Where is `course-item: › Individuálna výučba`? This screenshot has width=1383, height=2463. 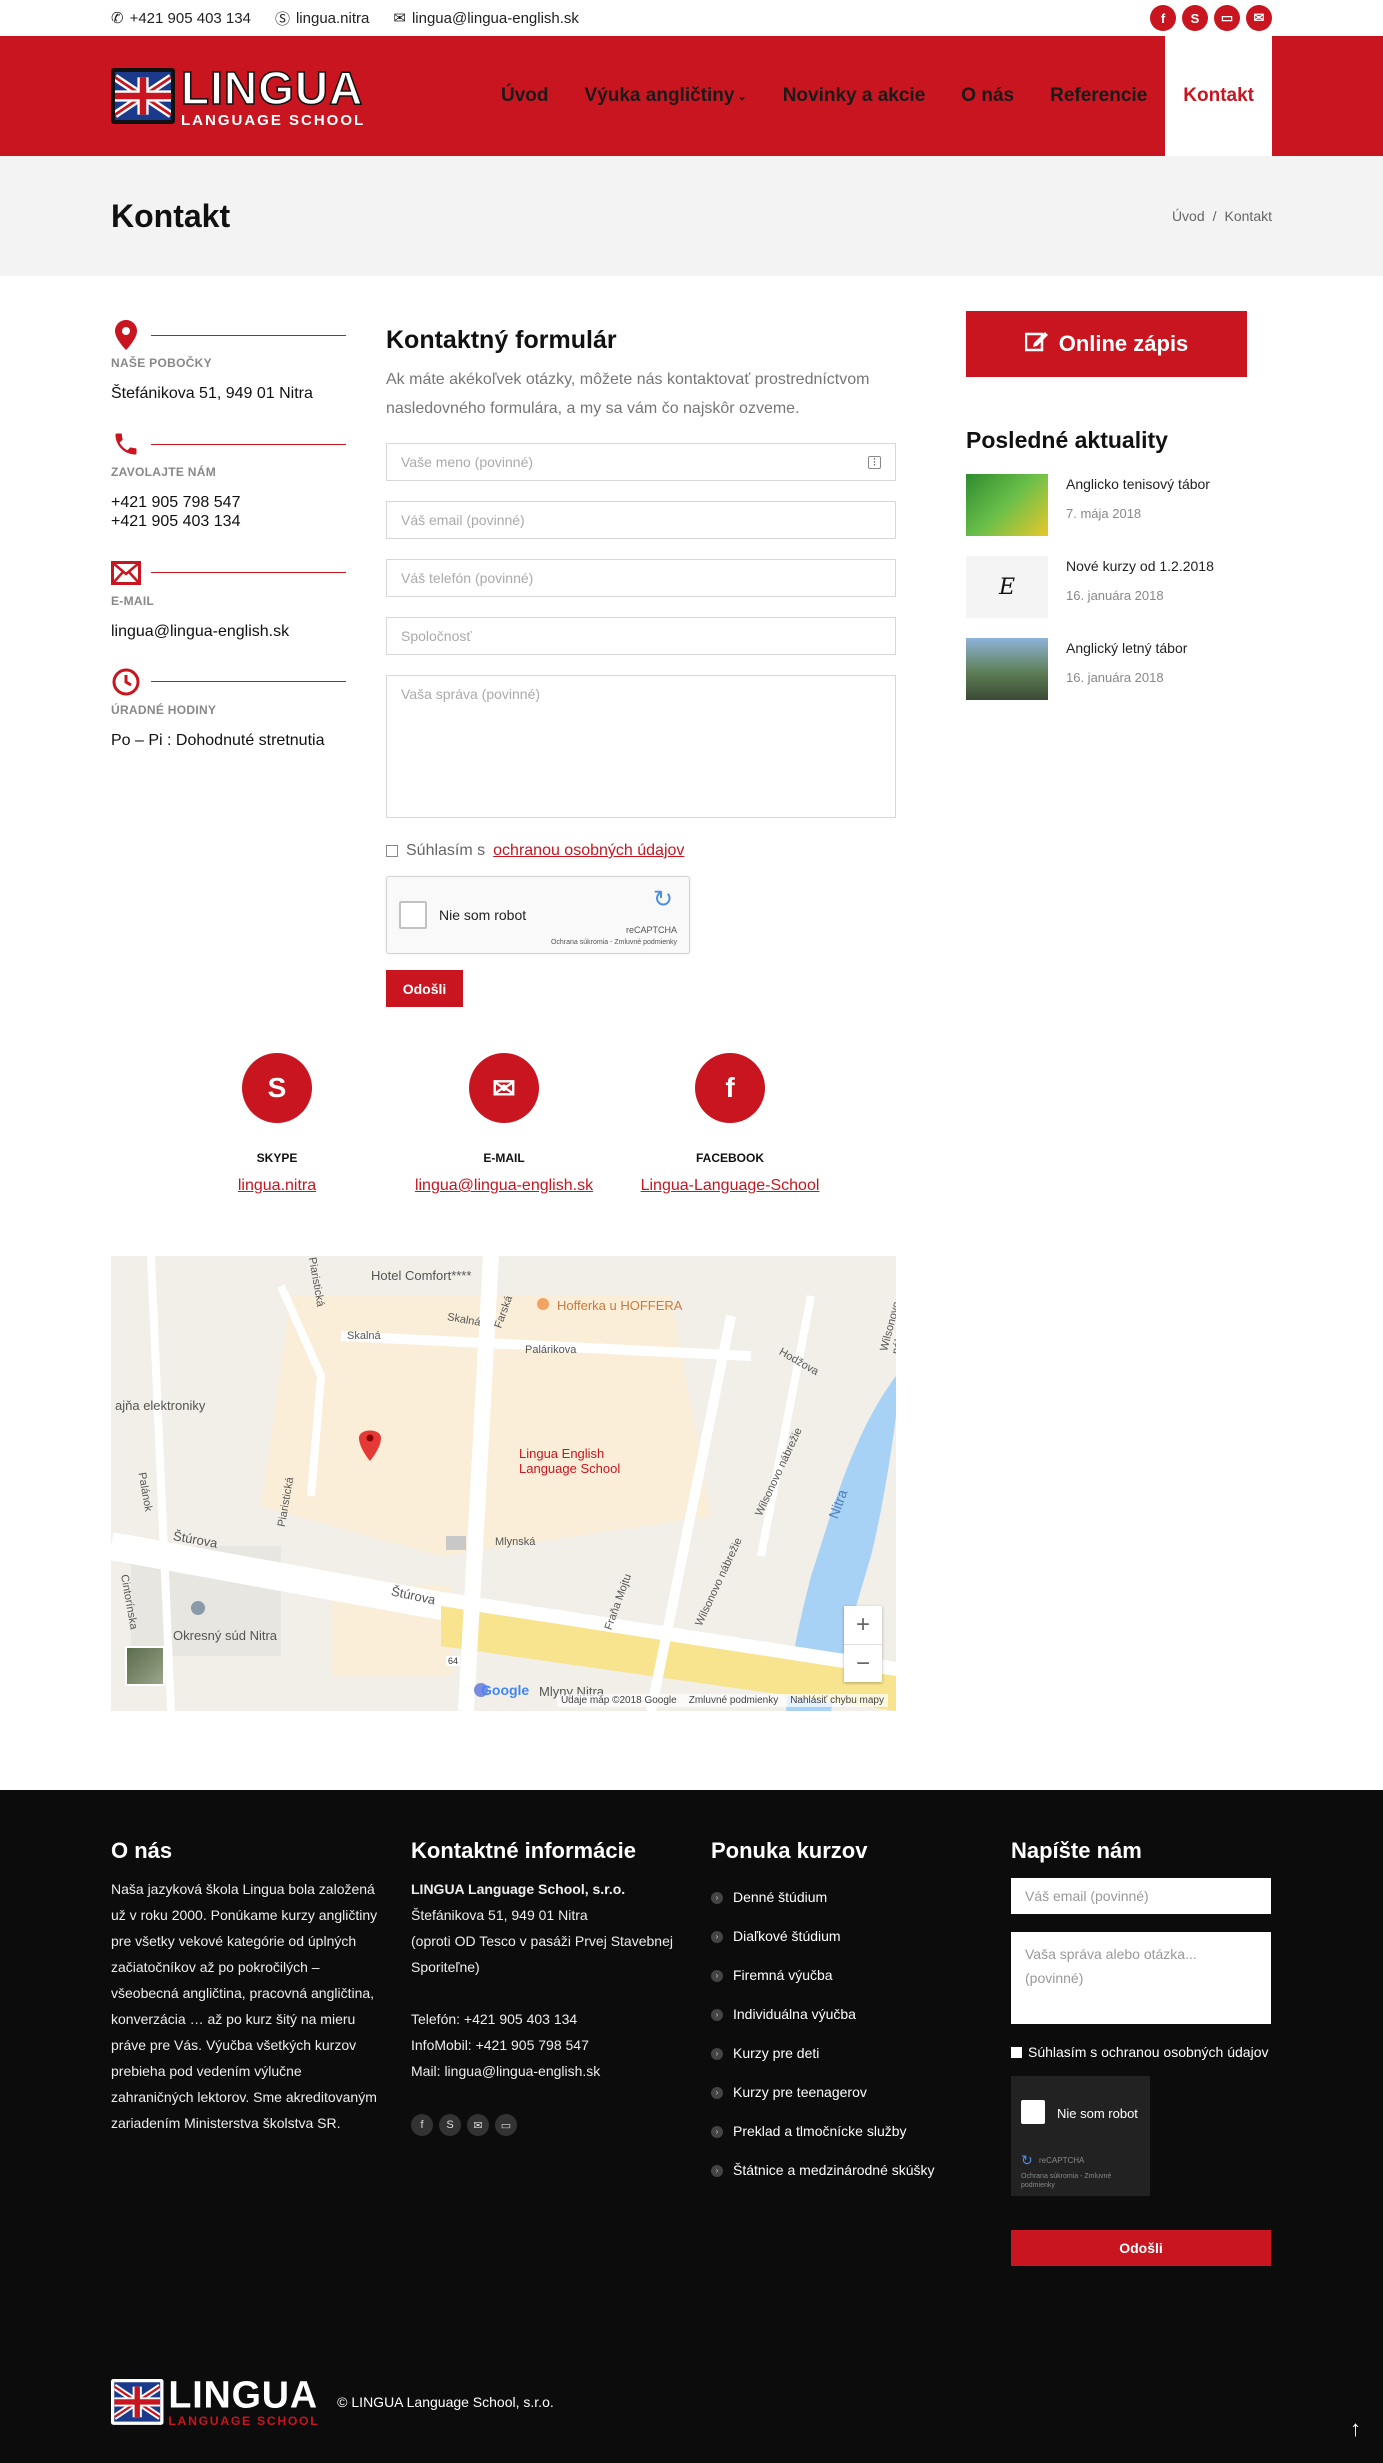 course-item: › Individuálna výučba is located at coordinates (846, 2014).